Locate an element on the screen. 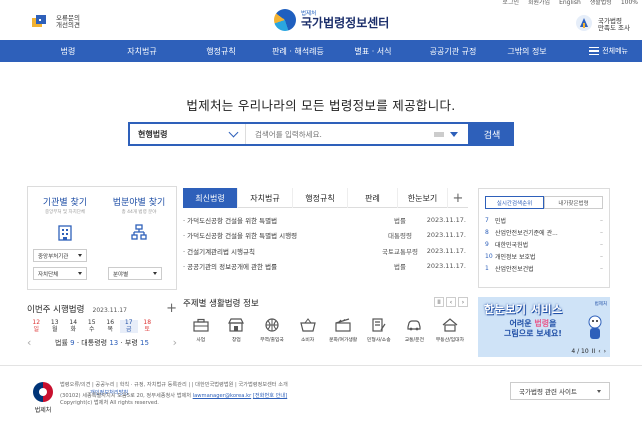  topic-consumer: 소비자 is located at coordinates (308, 330).